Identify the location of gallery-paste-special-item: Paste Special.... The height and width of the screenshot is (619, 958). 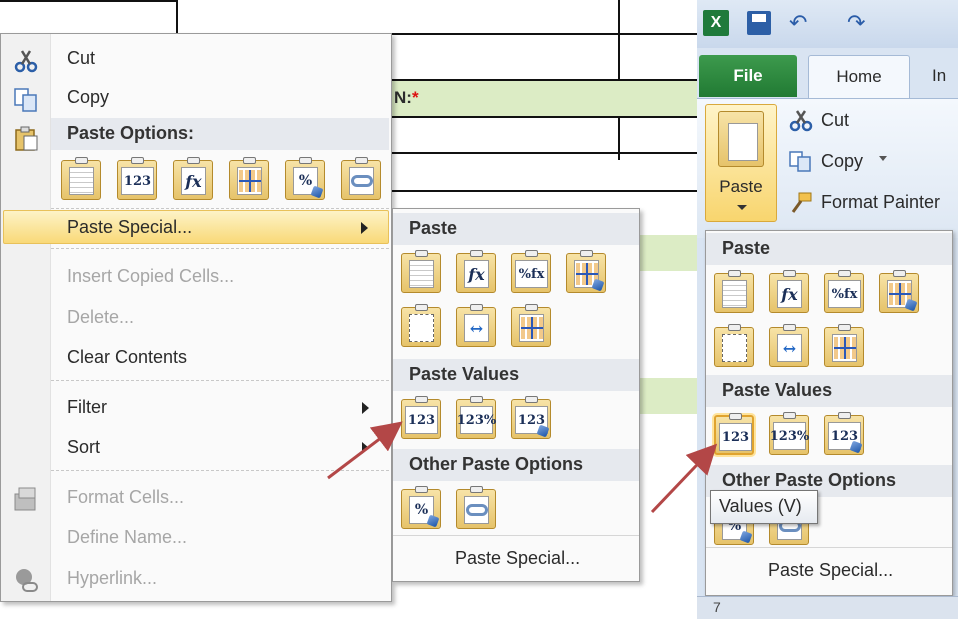
(829, 571).